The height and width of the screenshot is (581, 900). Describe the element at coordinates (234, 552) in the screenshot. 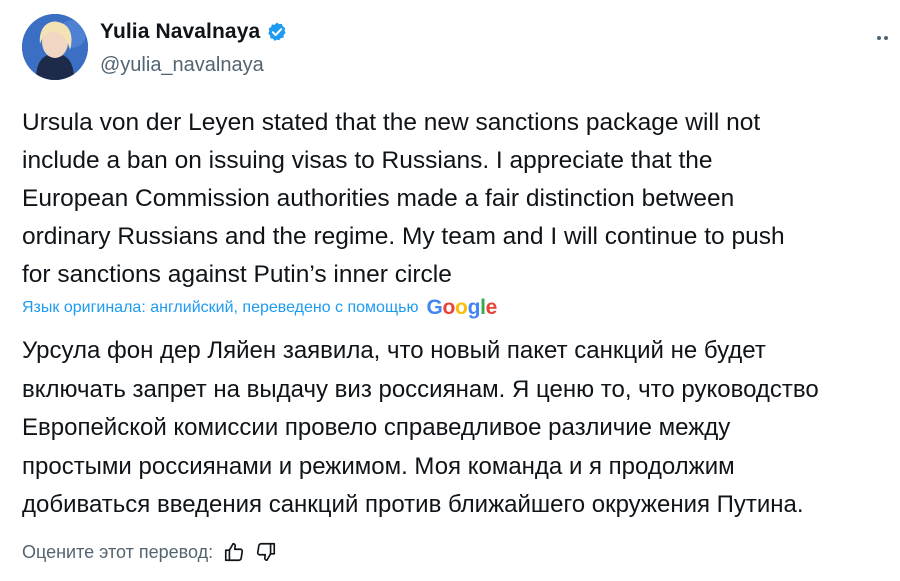

I see `thumbs-up-icon` at that location.